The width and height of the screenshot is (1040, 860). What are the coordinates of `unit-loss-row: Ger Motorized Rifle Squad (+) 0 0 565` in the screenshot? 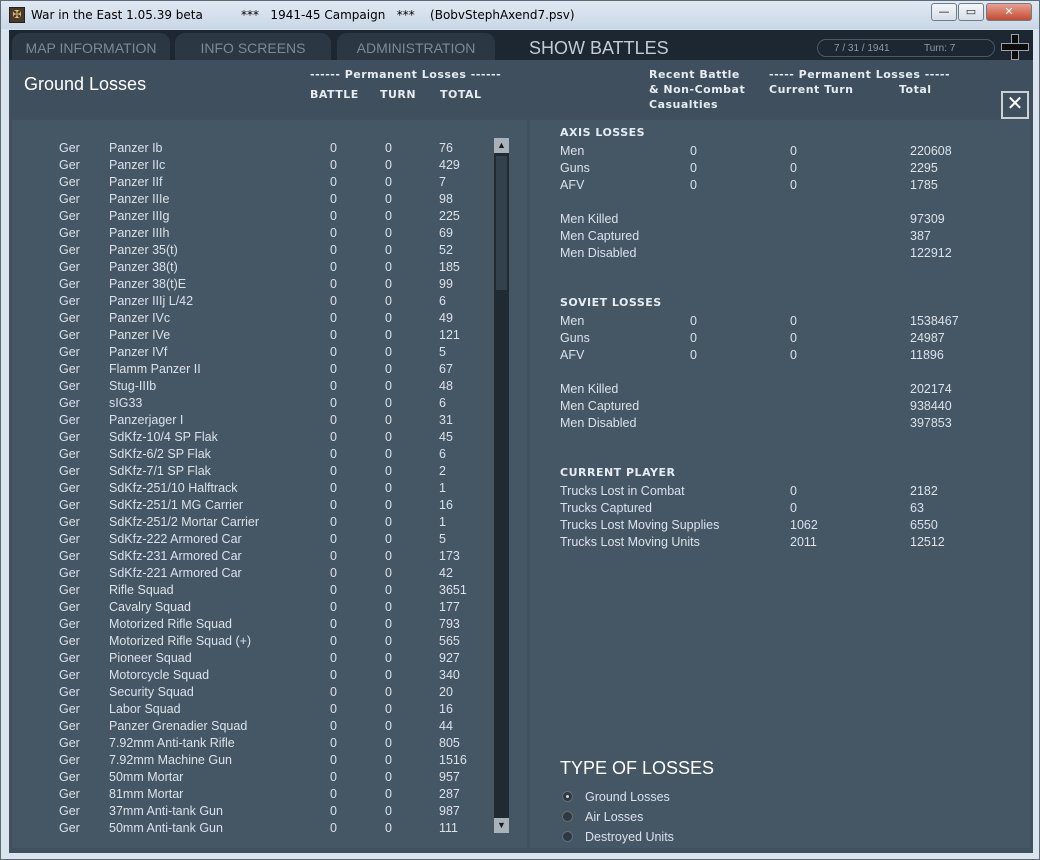 It's located at (252, 641).